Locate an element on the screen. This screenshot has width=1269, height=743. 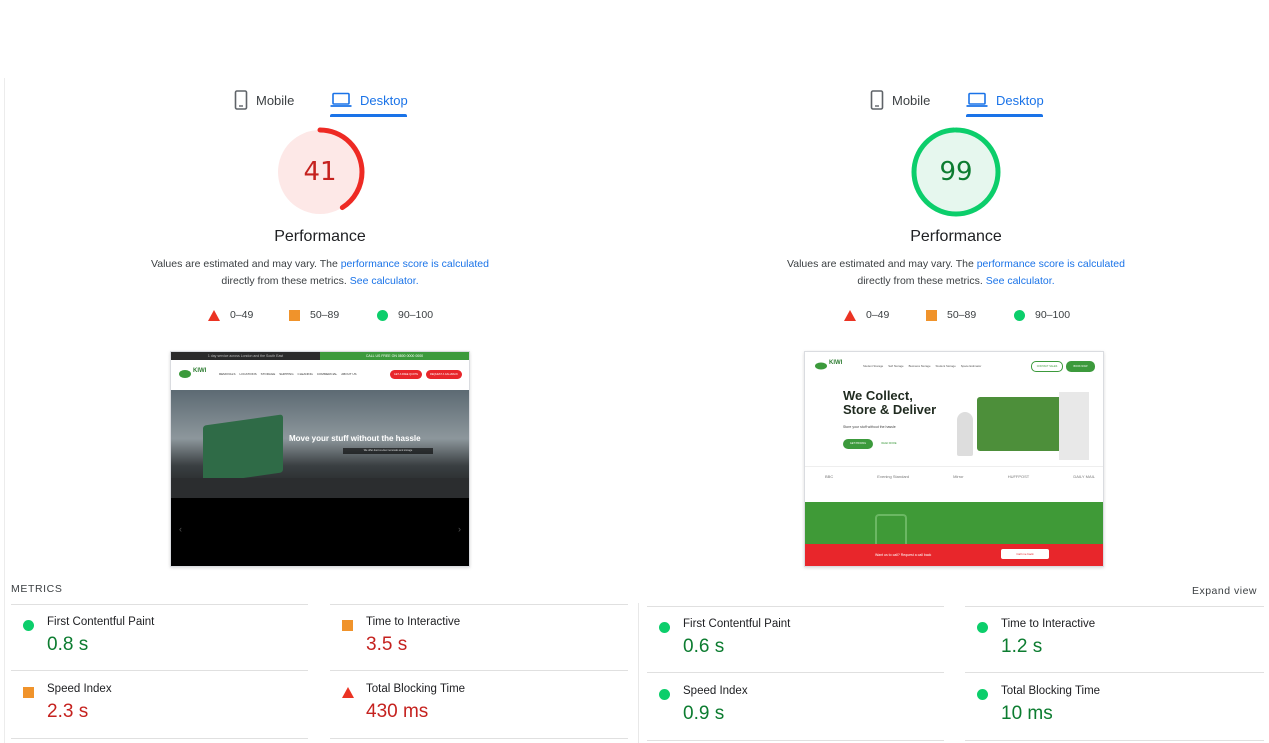
thumb-cta-more: READ MORE is located at coordinates (889, 443).